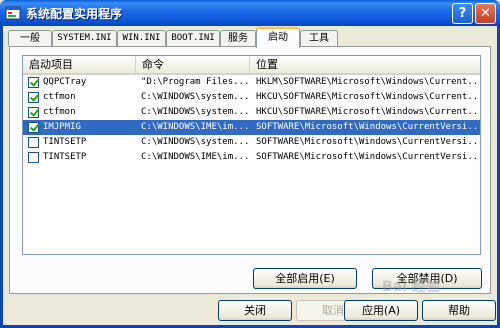 The height and width of the screenshot is (328, 500). What do you see at coordinates (305, 278) in the screenshot?
I see `enable-all-button: 全部启用(E)` at bounding box center [305, 278].